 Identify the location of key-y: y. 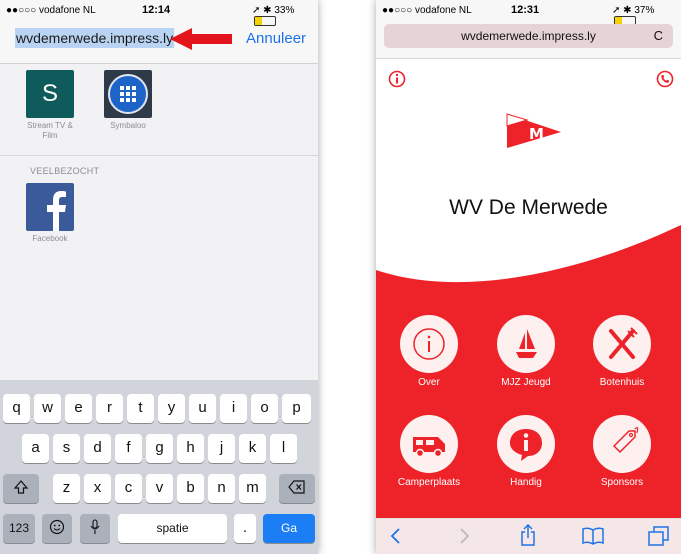
(171, 408).